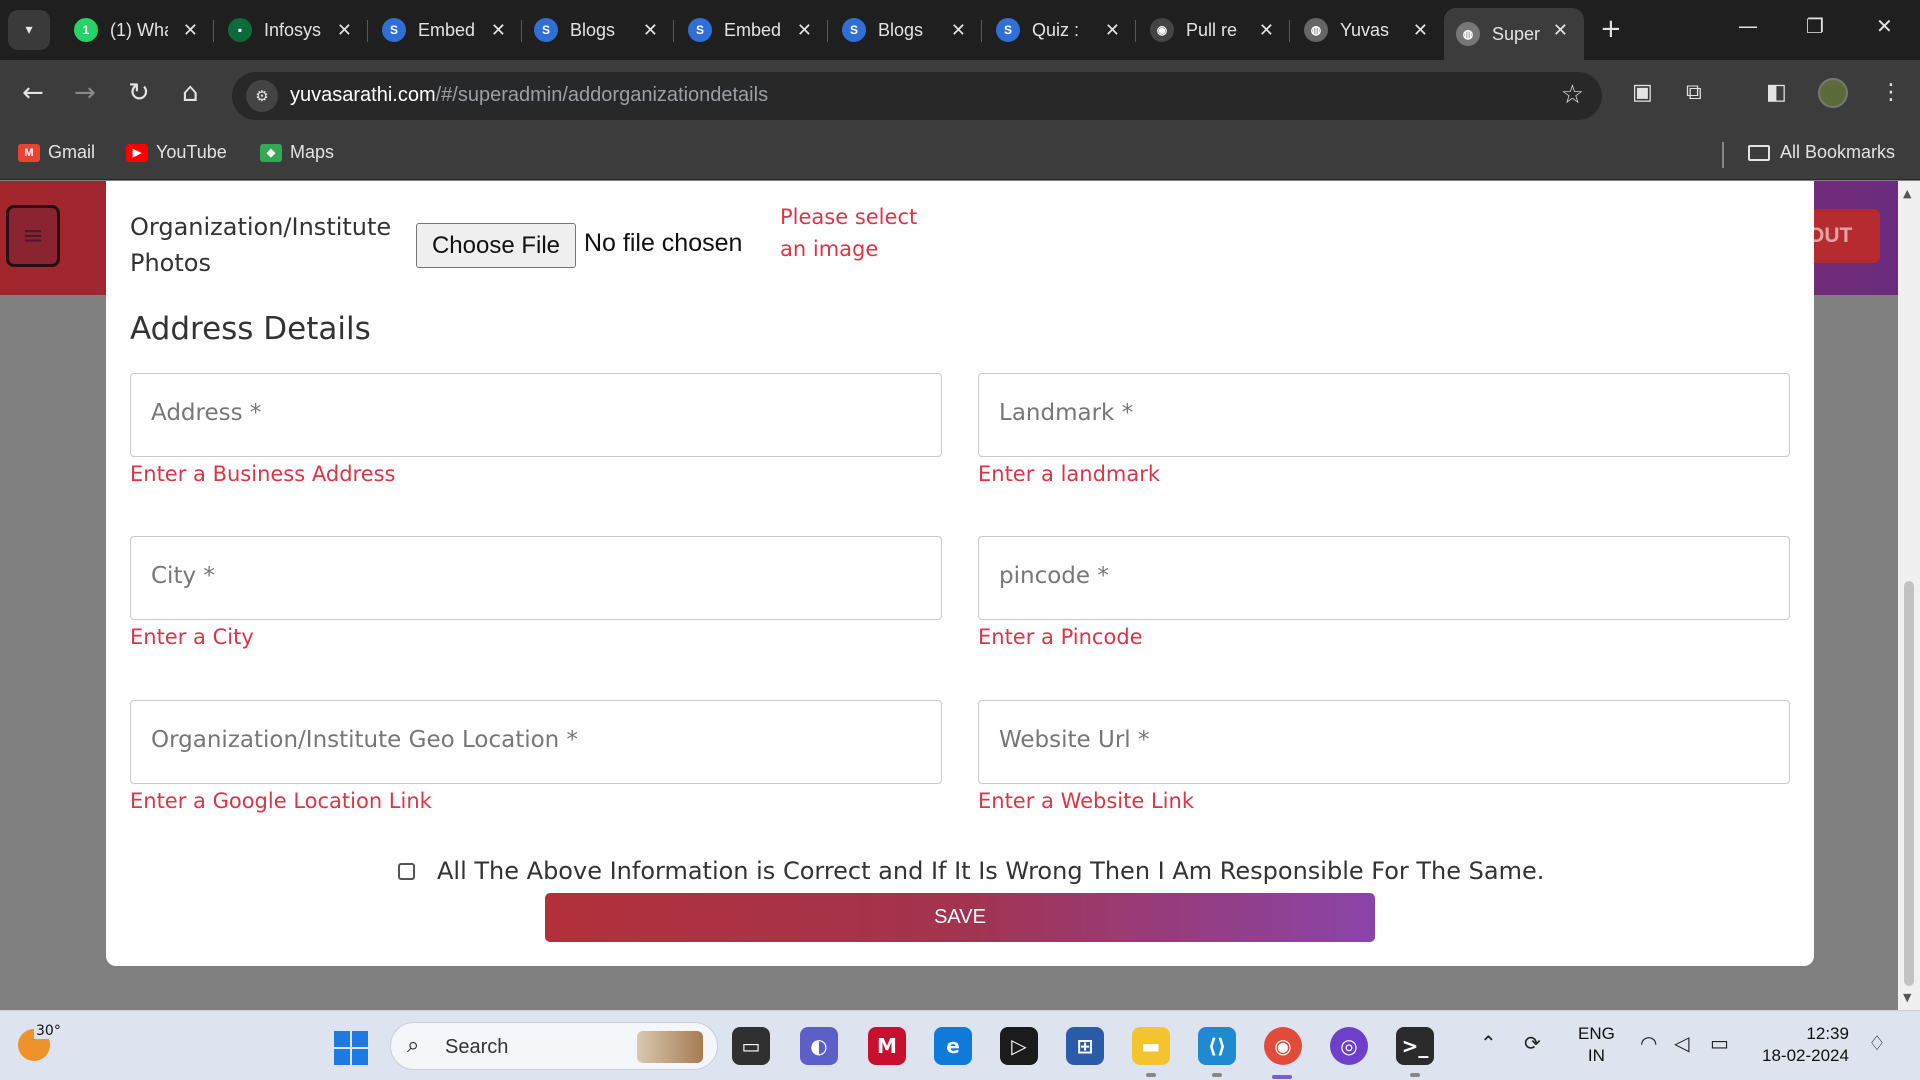 This screenshot has height=1080, width=1920. What do you see at coordinates (297, 152) in the screenshot?
I see `bookmark-maps: ◆ Maps` at bounding box center [297, 152].